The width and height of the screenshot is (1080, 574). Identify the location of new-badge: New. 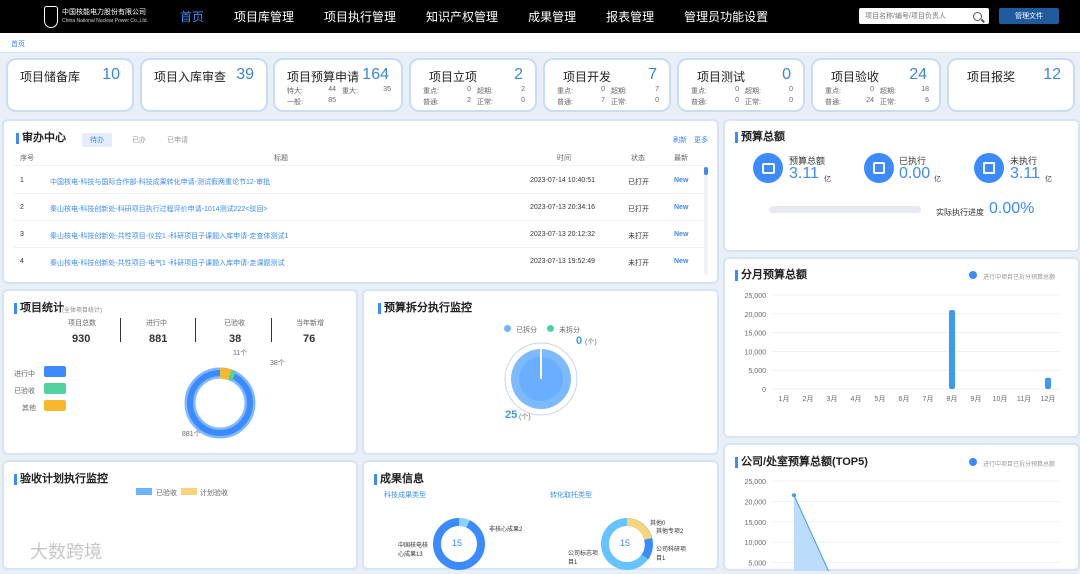
(681, 234).